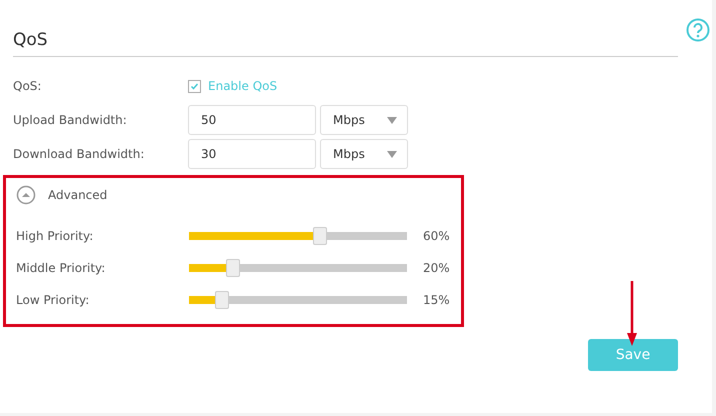  Describe the element at coordinates (252, 120) in the screenshot. I see `input-field: 50` at that location.